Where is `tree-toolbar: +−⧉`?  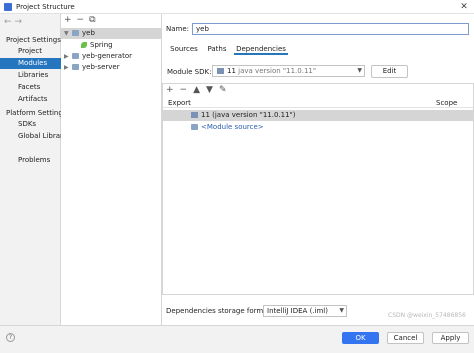
tree-toolbar: +−⧉ is located at coordinates (82, 20).